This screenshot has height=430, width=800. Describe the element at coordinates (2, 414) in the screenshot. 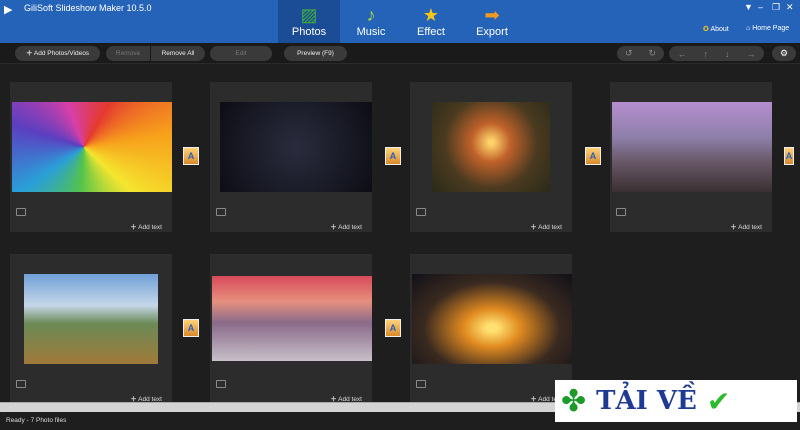

I see `scroll-left-icon: ‹` at that location.